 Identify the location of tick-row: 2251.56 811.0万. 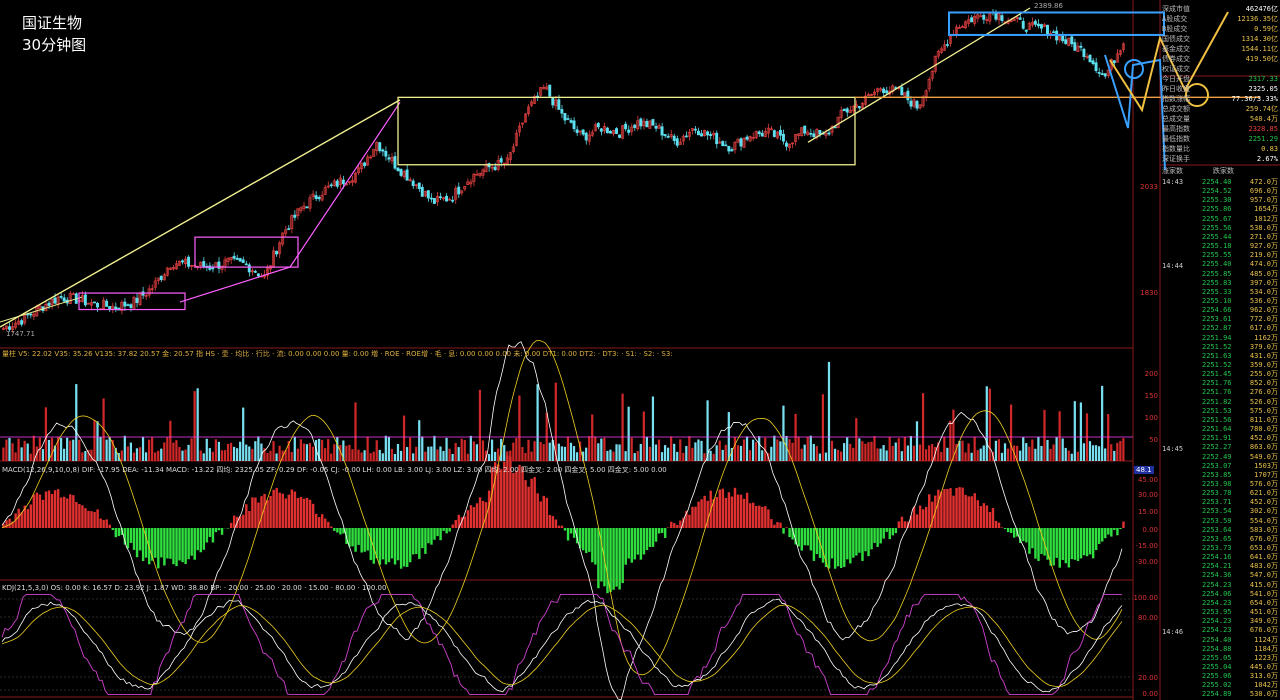
(1220, 420).